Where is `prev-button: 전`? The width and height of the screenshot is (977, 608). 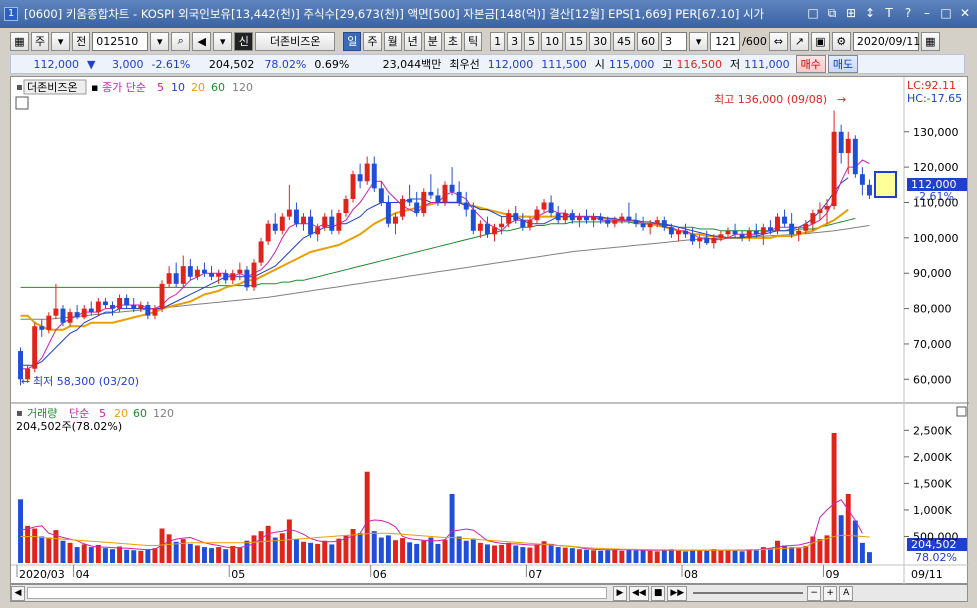 prev-button: 전 is located at coordinates (81, 41).